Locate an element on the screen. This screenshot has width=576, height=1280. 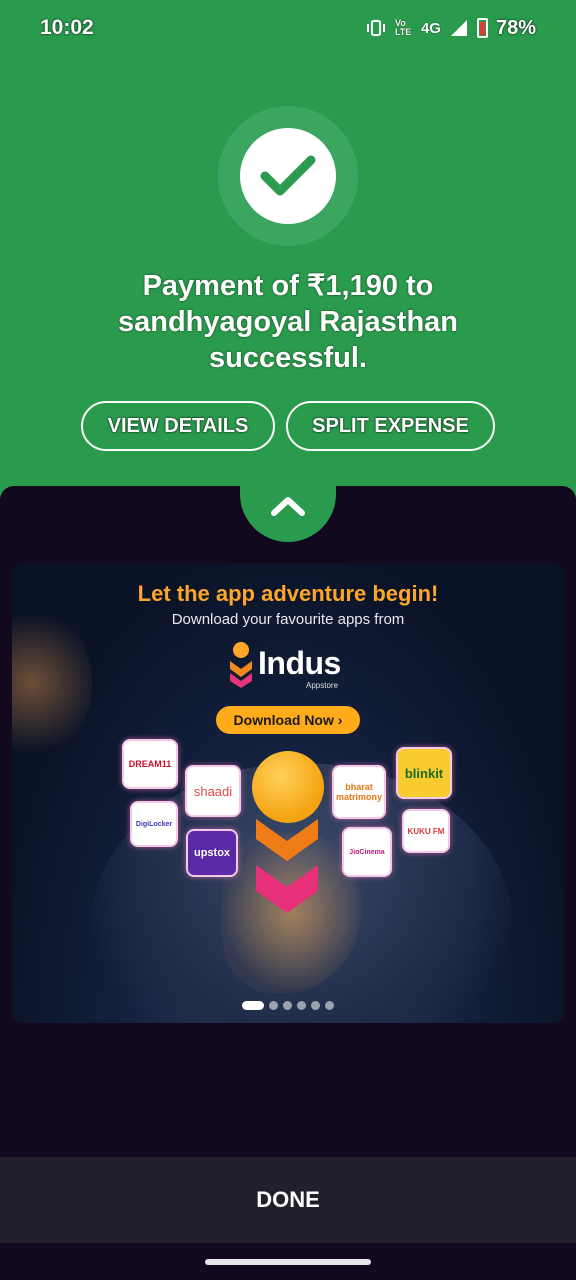
app-tile-upstox: upstox is located at coordinates (212, 853).